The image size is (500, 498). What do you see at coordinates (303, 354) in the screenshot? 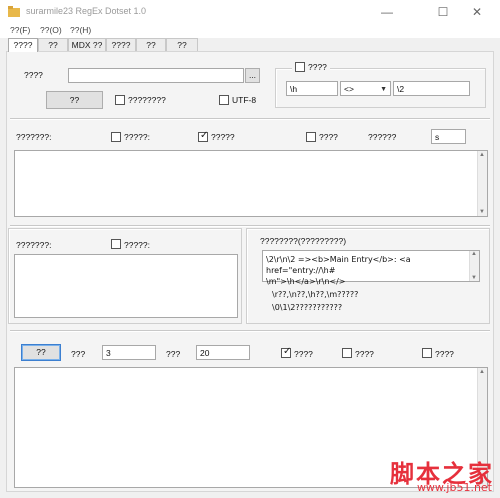
I see `bottom-checkbox-1-label: ????` at bounding box center [303, 354].